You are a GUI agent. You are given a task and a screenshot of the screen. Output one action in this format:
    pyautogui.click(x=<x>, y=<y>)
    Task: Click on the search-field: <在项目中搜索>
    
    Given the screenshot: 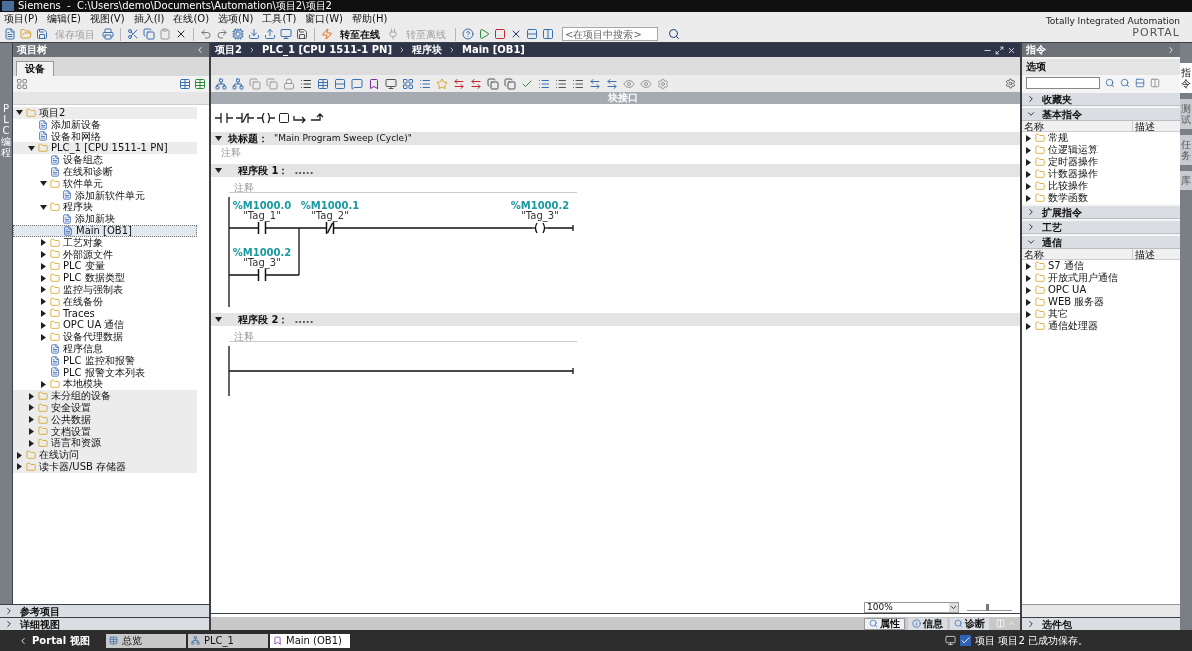 What is the action you would take?
    pyautogui.click(x=610, y=34)
    